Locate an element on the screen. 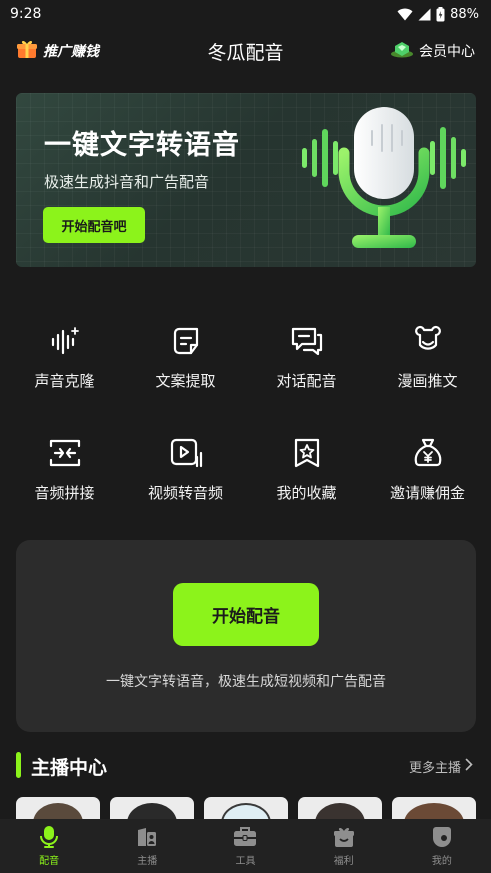  sound-wave-icon is located at coordinates (65, 341).